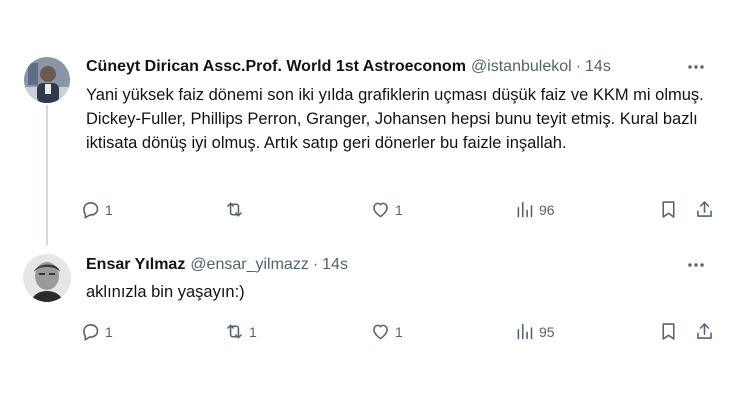  What do you see at coordinates (165, 292) in the screenshot?
I see `tweet-text: aklınızla bin yaşayın:)` at bounding box center [165, 292].